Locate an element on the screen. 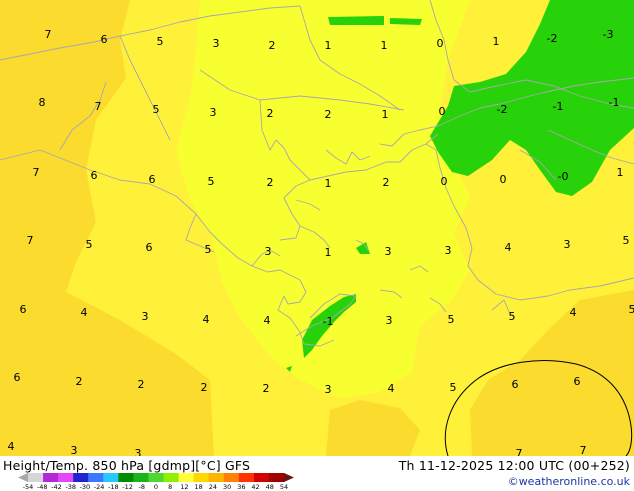 The height and width of the screenshot is (491, 634). cold-patch-north-a is located at coordinates (356, 20).